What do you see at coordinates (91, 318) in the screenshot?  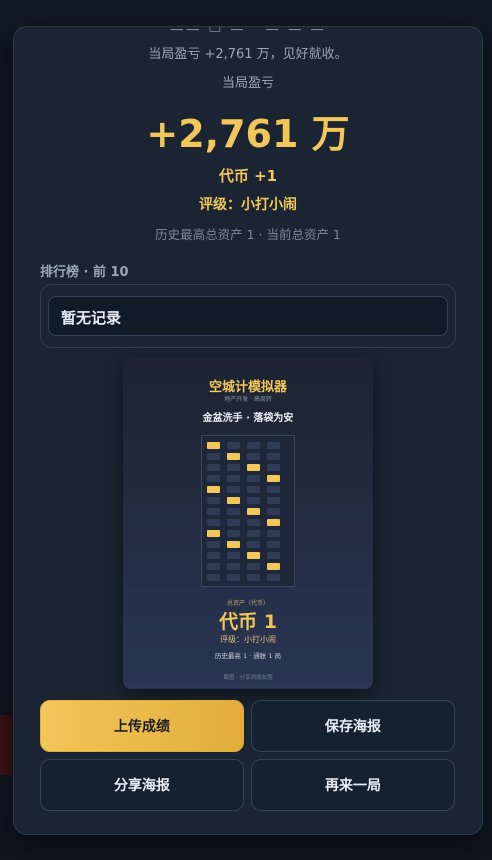 I see `leaderboard-empty-text: 暂无记录` at bounding box center [91, 318].